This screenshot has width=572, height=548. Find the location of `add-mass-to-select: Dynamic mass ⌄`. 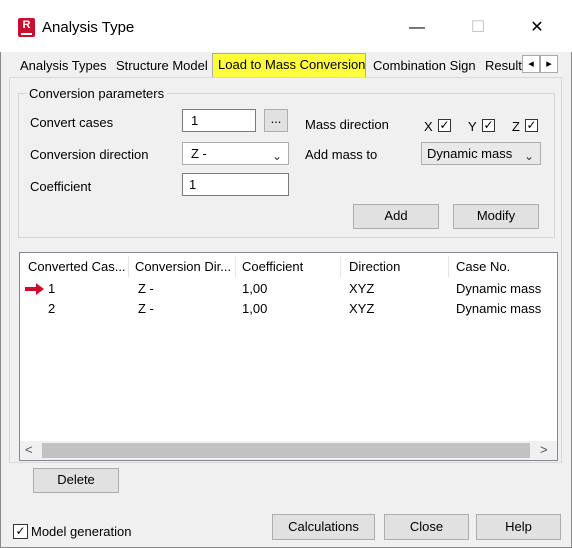

add-mass-to-select: Dynamic mass ⌄ is located at coordinates (481, 153).